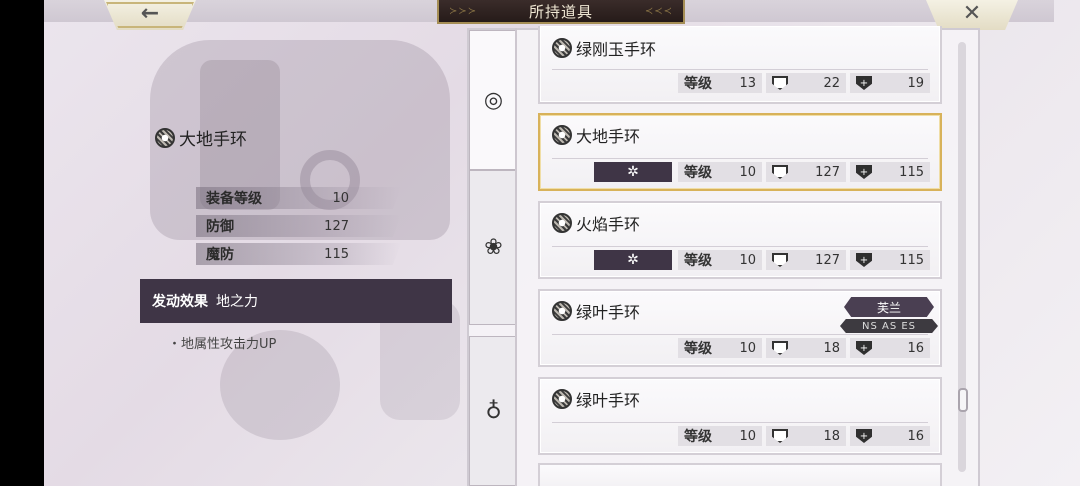  I want to click on character-badge: 芙兰, so click(889, 307).